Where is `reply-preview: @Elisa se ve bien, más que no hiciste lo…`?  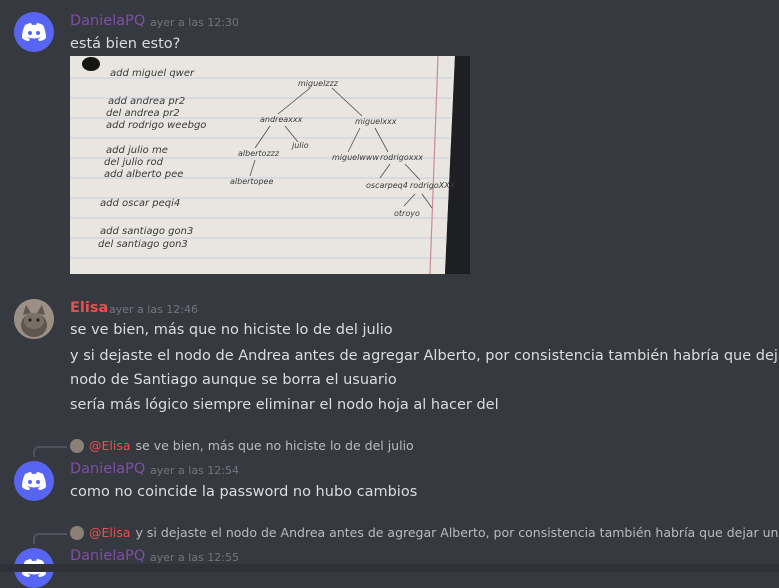 reply-preview: @Elisa se ve bien, más que no hiciste lo… is located at coordinates (242, 445).